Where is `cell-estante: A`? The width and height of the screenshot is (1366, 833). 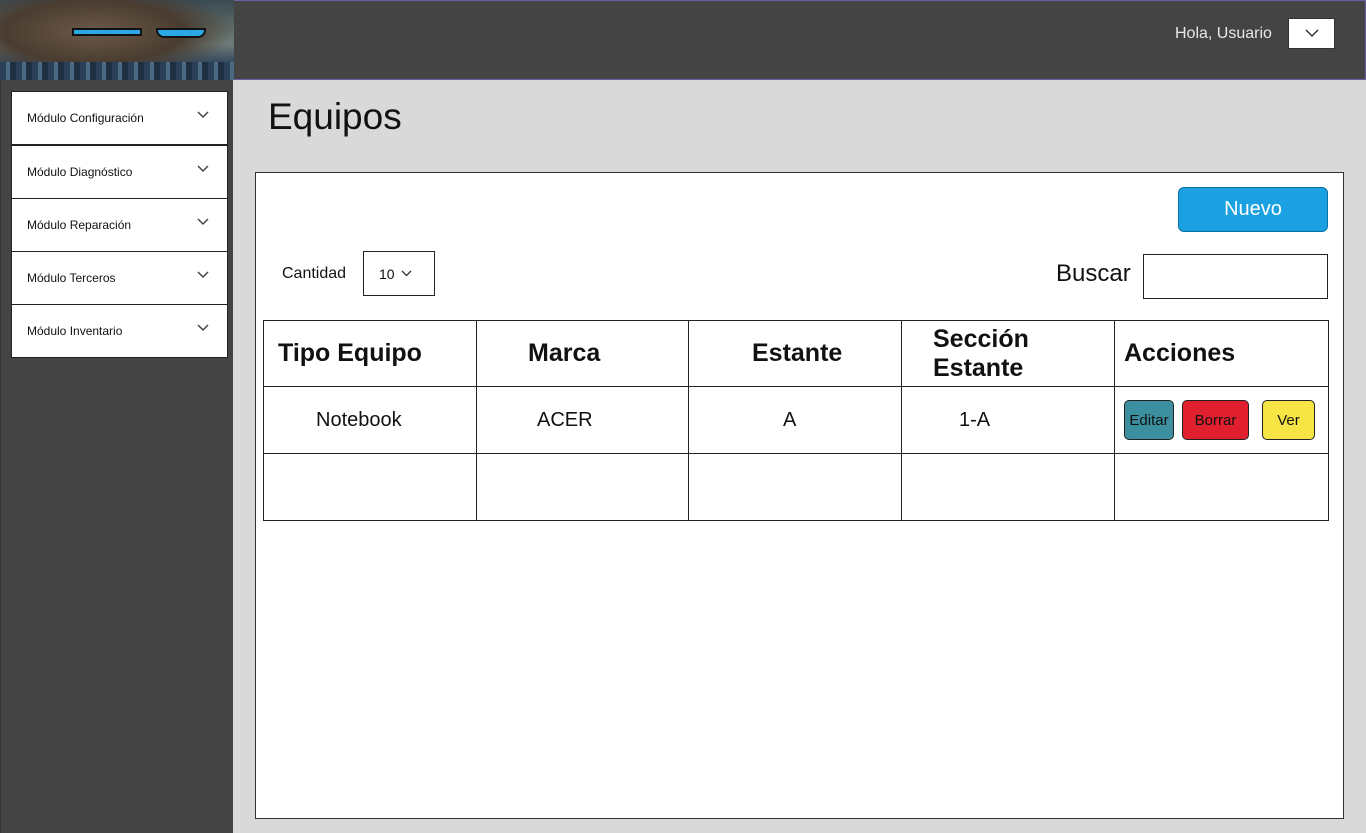 cell-estante: A is located at coordinates (795, 420).